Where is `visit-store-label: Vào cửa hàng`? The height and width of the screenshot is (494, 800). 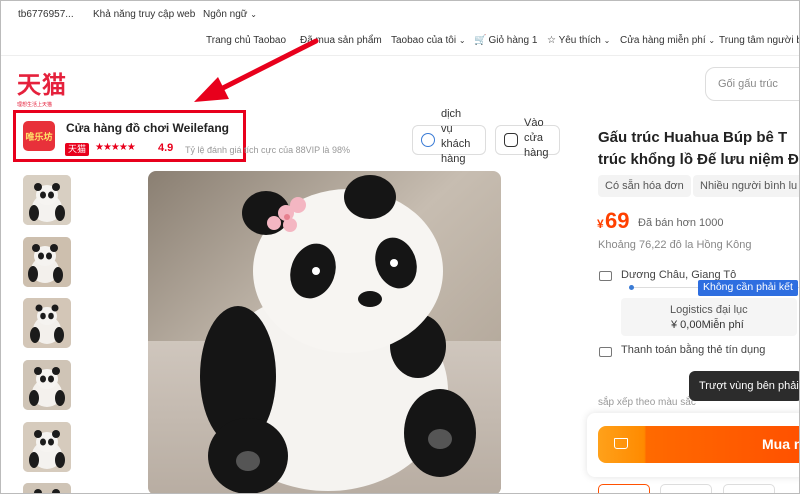
visit-store-label: Vào cửa hàng is located at coordinates (536, 138).